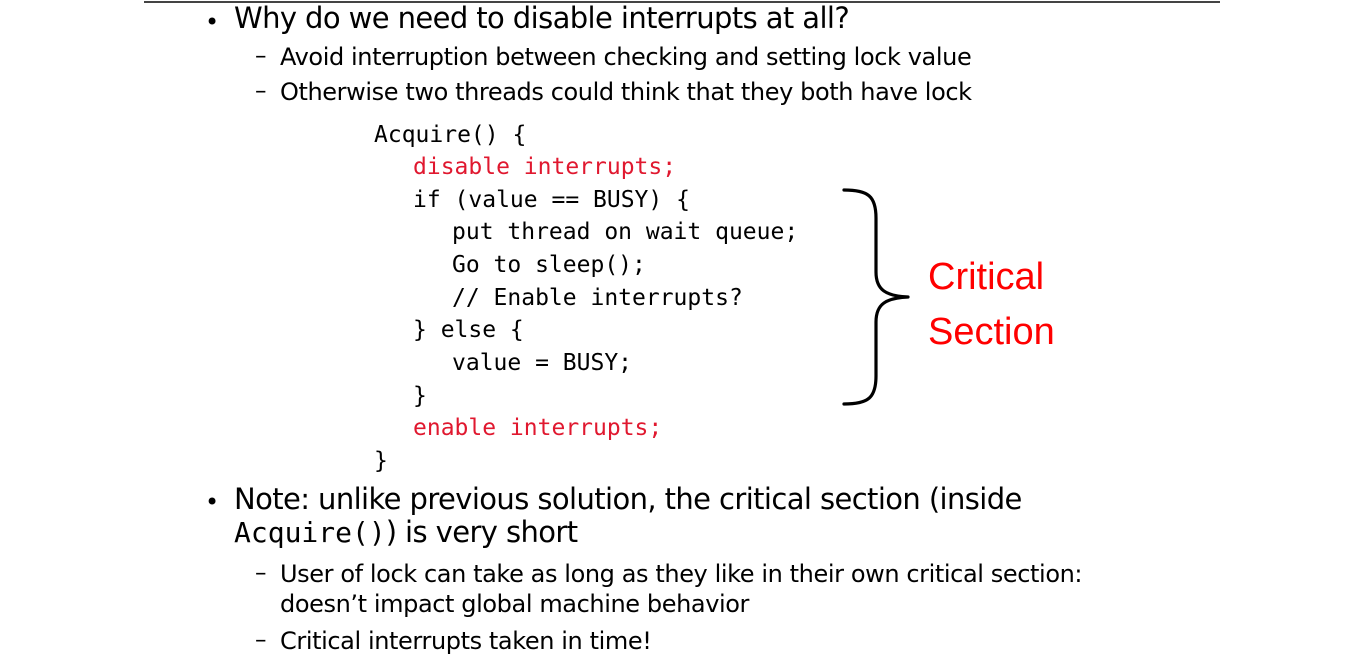 The width and height of the screenshot is (1358, 671). Describe the element at coordinates (468, 330) in the screenshot. I see `code-line: } else {` at that location.